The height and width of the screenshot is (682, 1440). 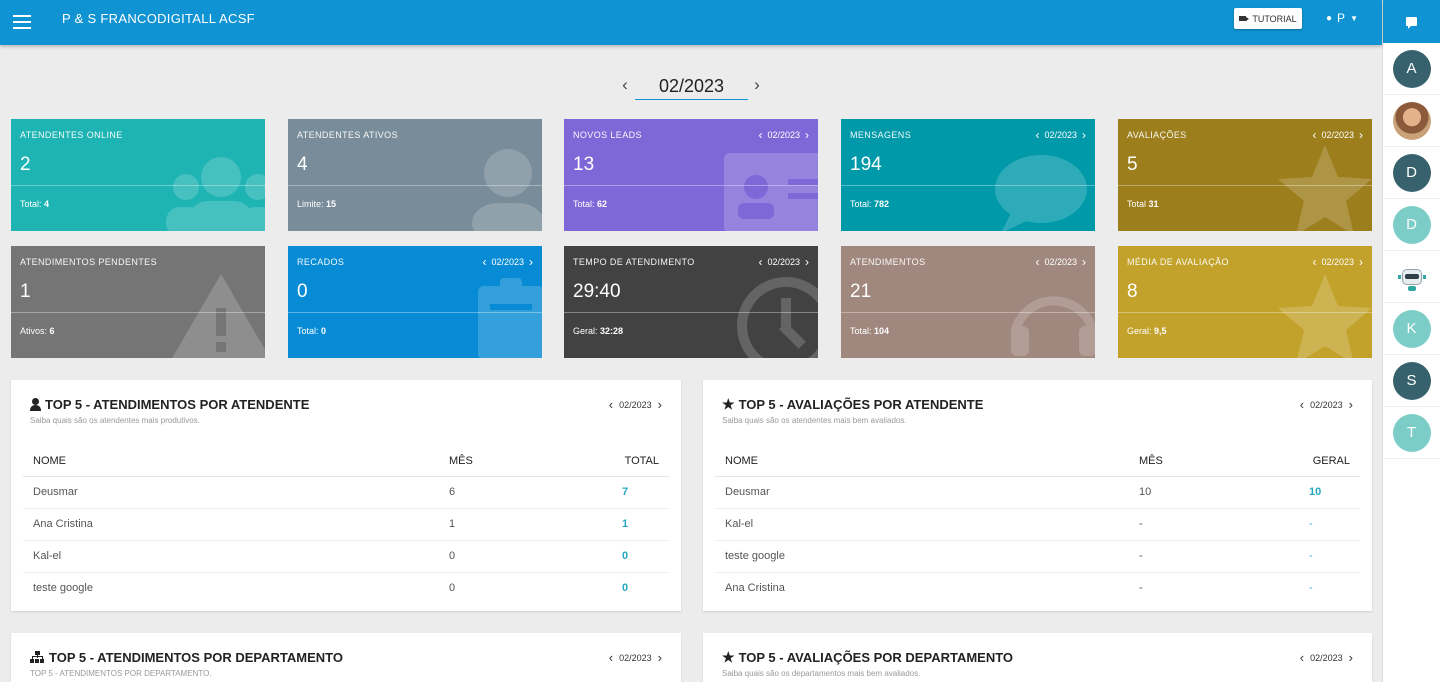 I want to click on card-footer: Limite: 15, so click(x=316, y=204).